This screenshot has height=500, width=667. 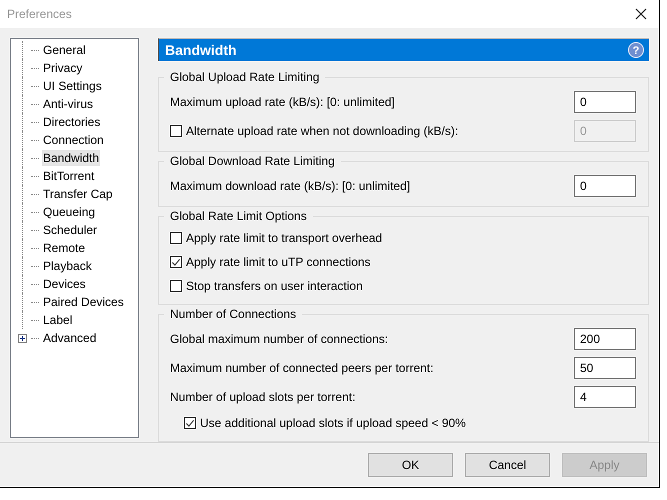 I want to click on dialog-button: Cancel, so click(x=507, y=465).